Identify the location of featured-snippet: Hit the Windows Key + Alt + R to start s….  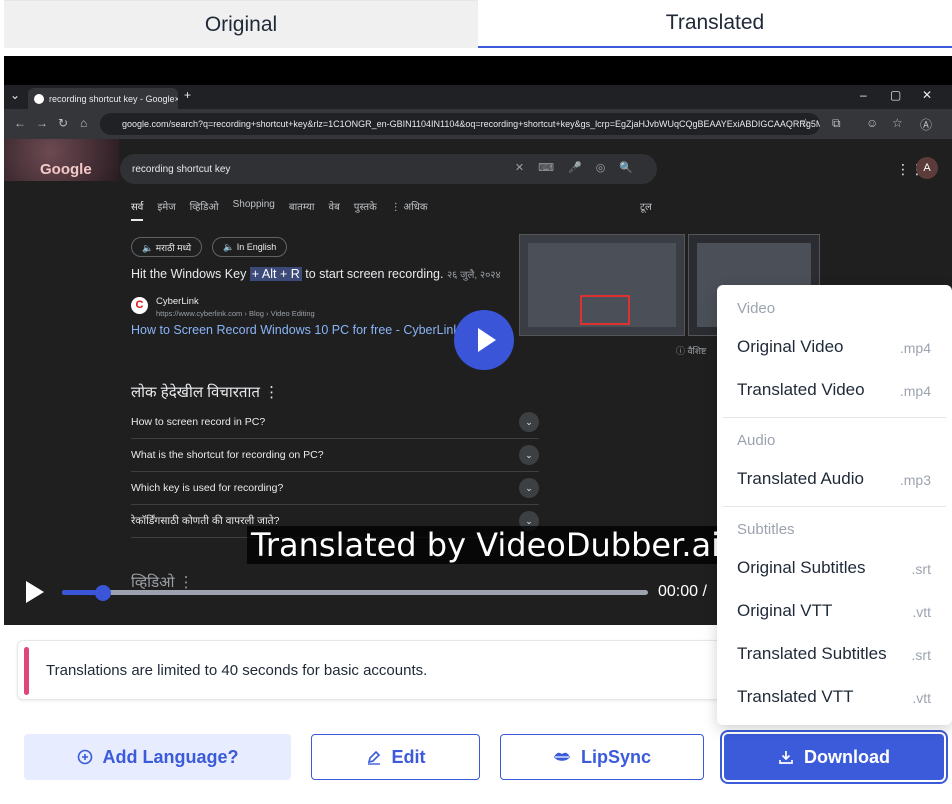
(316, 274).